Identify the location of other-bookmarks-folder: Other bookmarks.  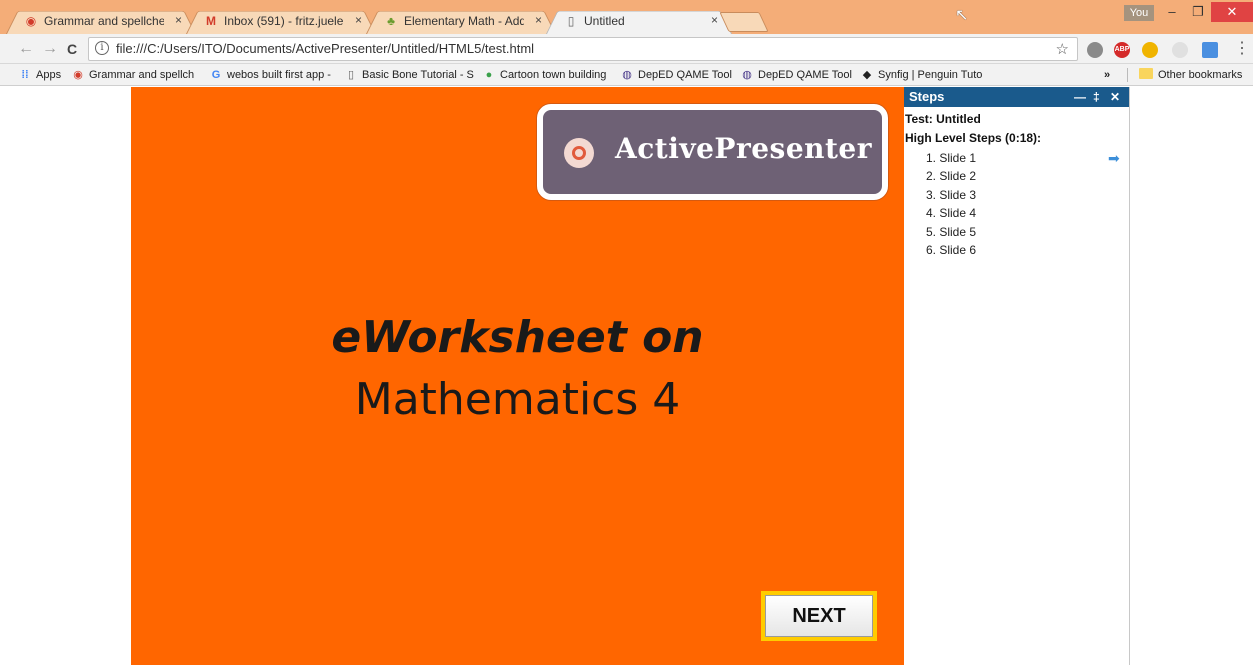
(1190, 75).